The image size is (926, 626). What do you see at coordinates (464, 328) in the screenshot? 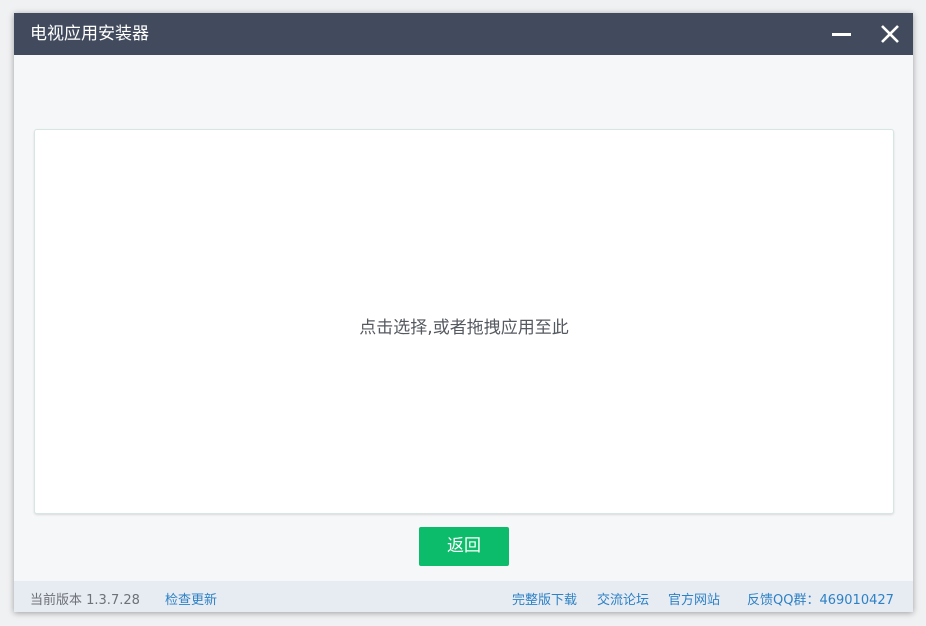
I see `drop-hint-text: 点击选择,或者拖拽应用至此` at bounding box center [464, 328].